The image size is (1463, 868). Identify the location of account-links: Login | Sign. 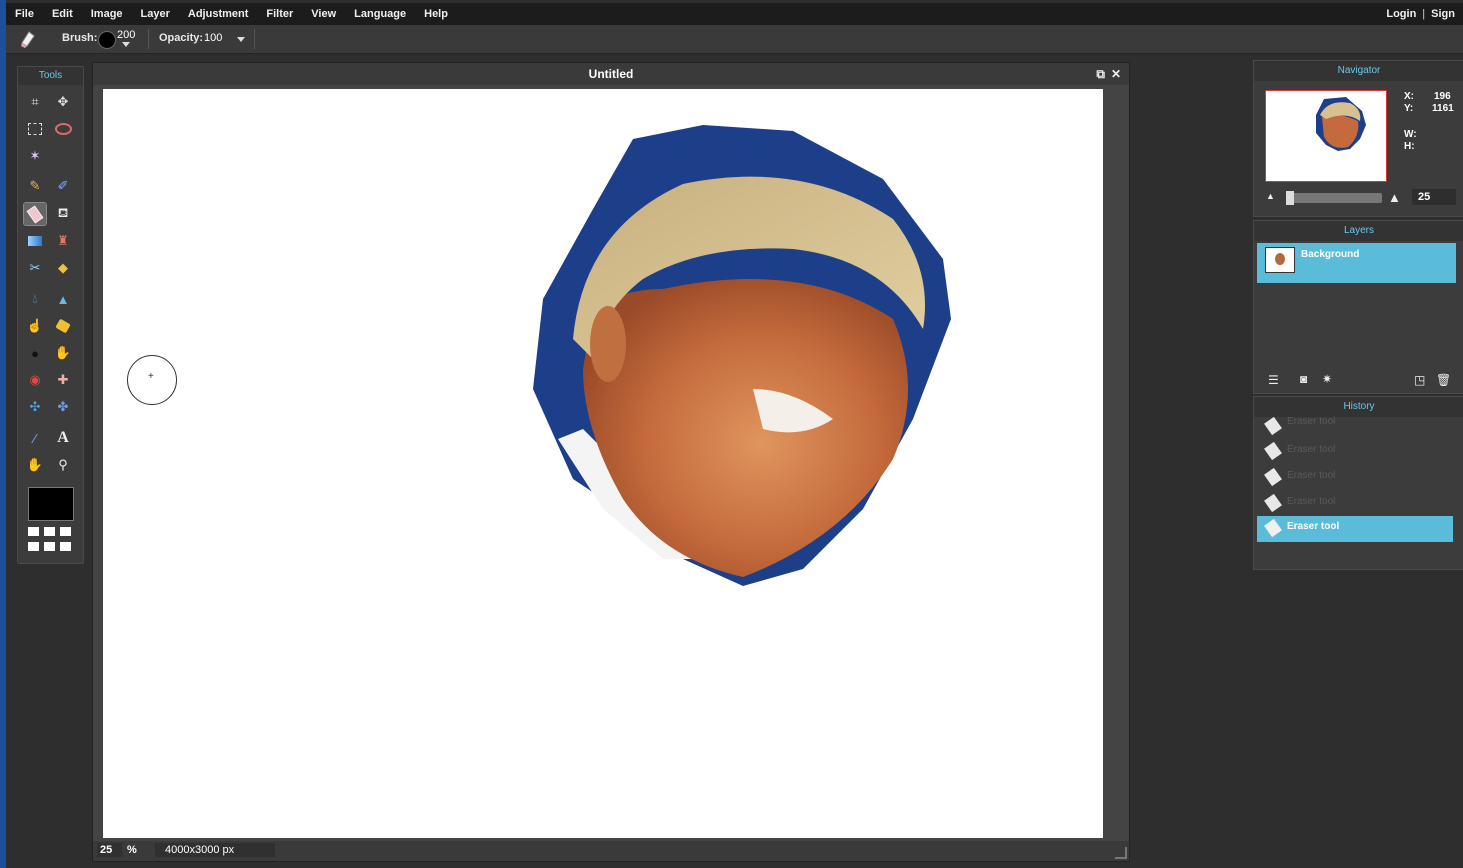
(1423, 14).